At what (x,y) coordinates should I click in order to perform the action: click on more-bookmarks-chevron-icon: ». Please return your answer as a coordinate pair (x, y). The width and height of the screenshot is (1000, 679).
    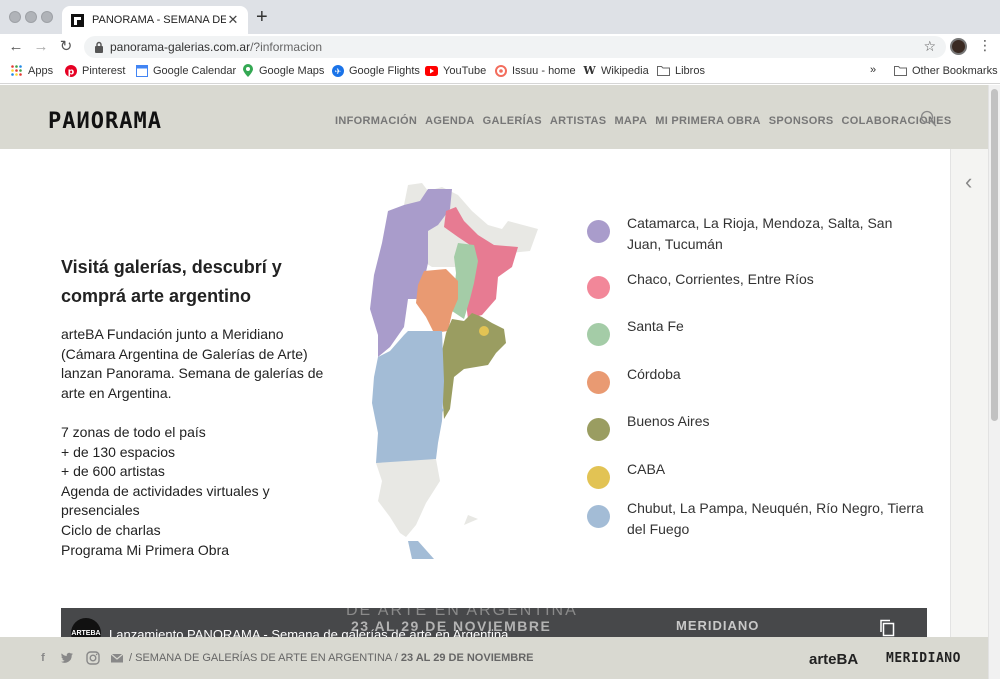
    Looking at the image, I should click on (873, 70).